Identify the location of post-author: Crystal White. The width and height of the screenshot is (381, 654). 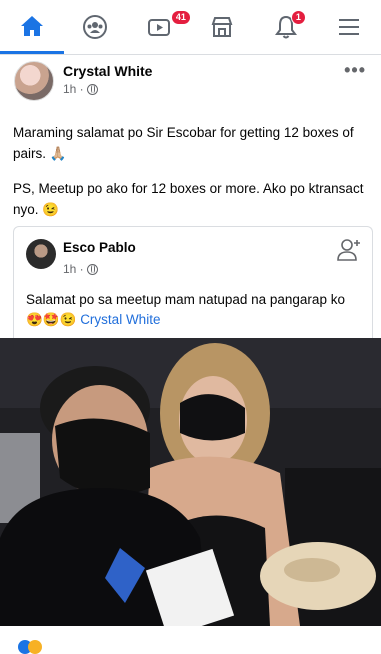
(107, 71).